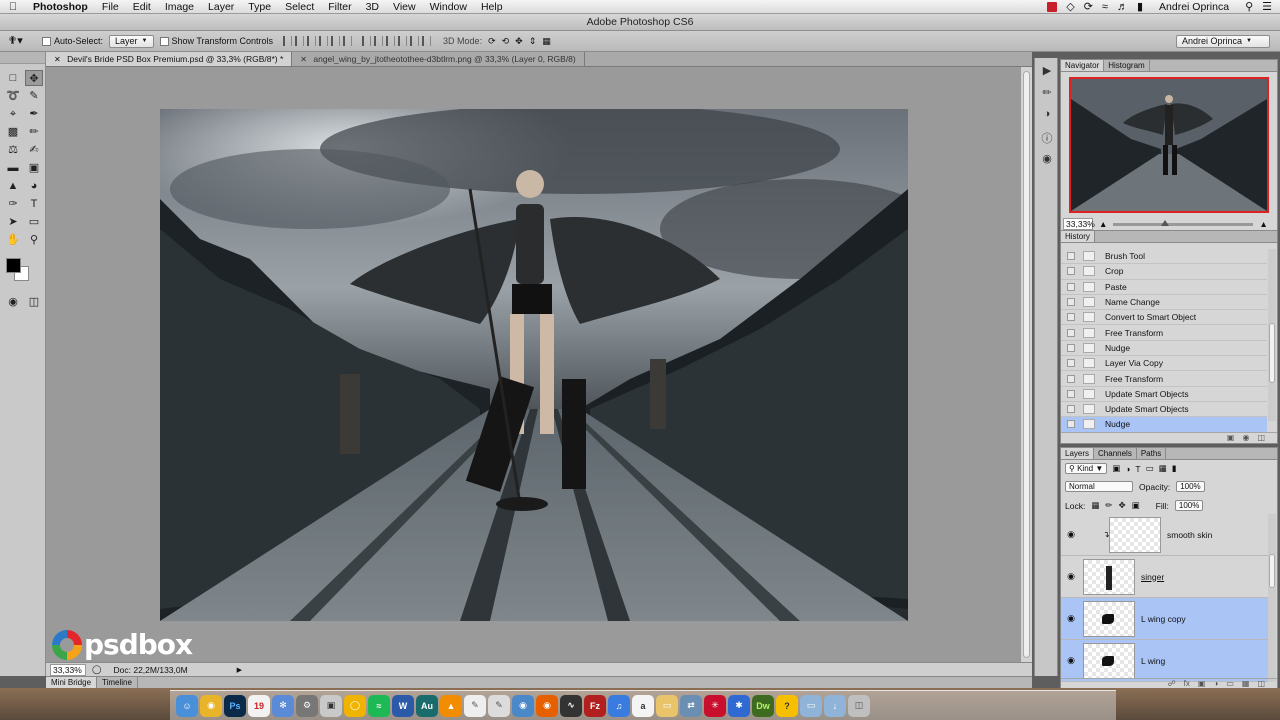 This screenshot has height=720, width=1280. I want to click on filter-toggle-icon: ▮, so click(1174, 468).